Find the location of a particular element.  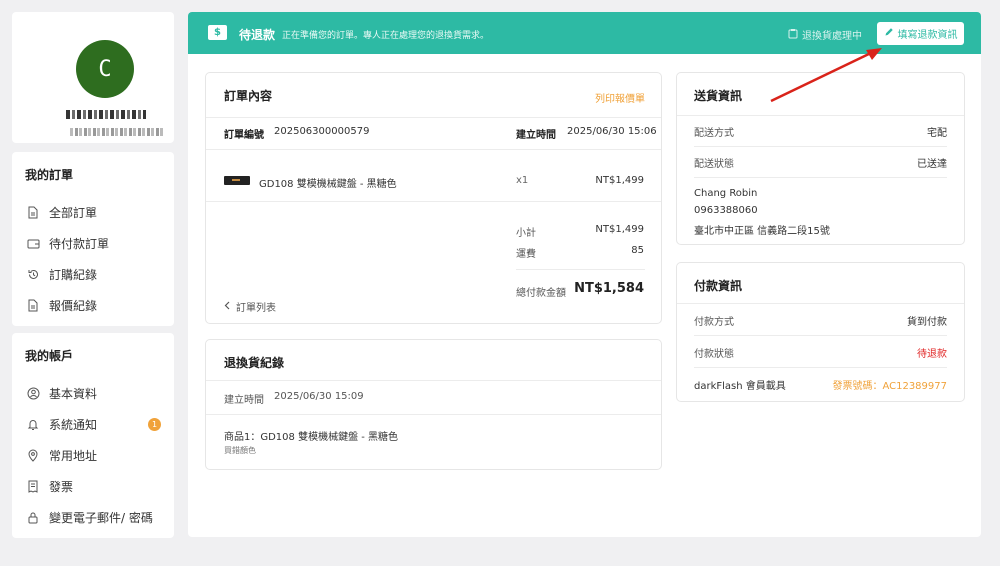

order-created-label: 建立時間 is located at coordinates (536, 135).